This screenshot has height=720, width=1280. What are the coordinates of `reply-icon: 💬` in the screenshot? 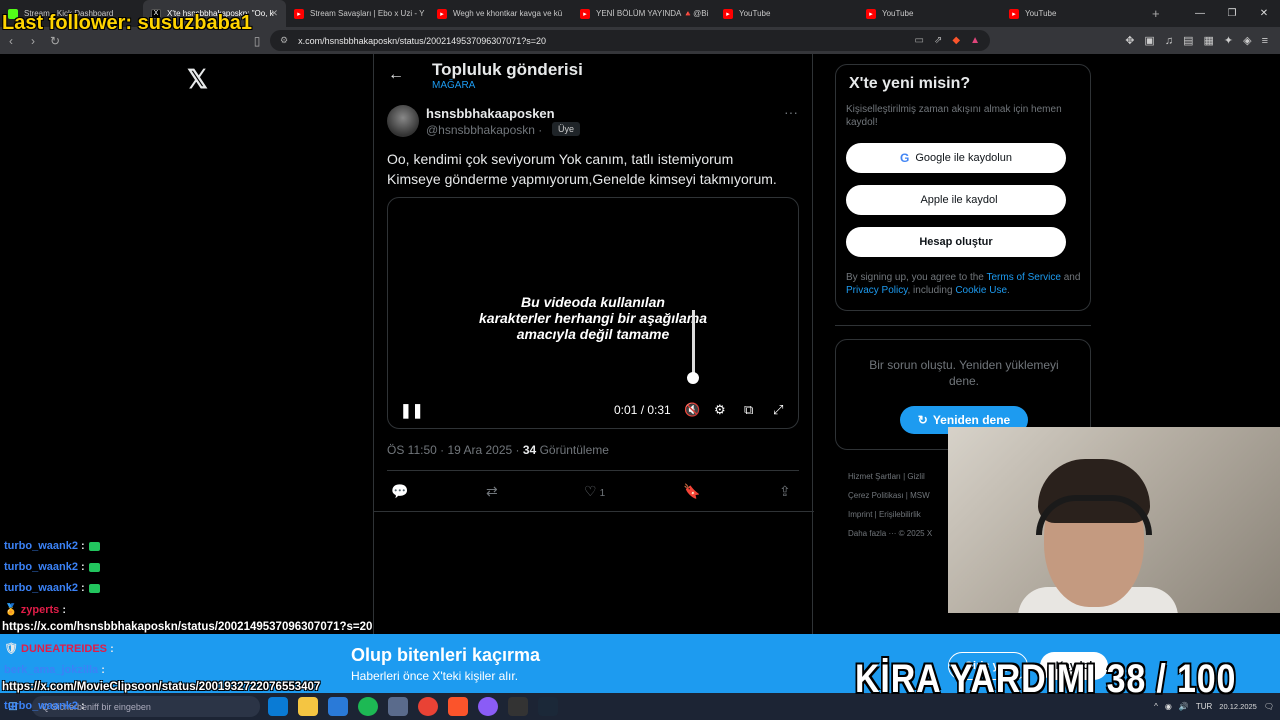 It's located at (399, 491).